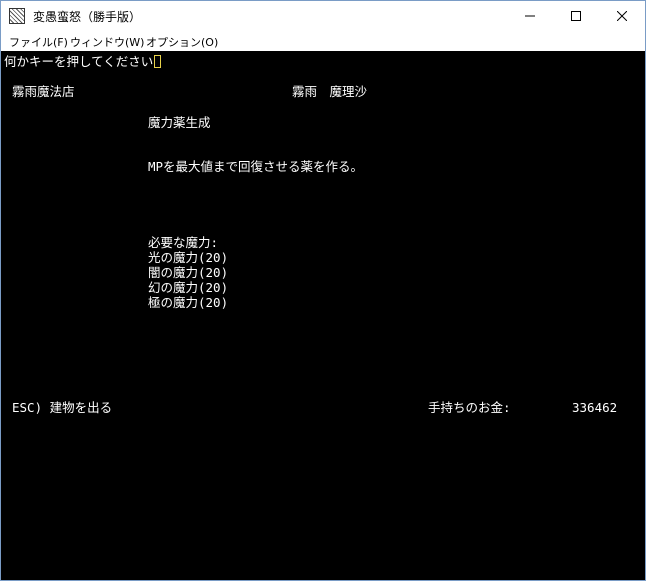  I want to click on maximize-button, so click(576, 16).